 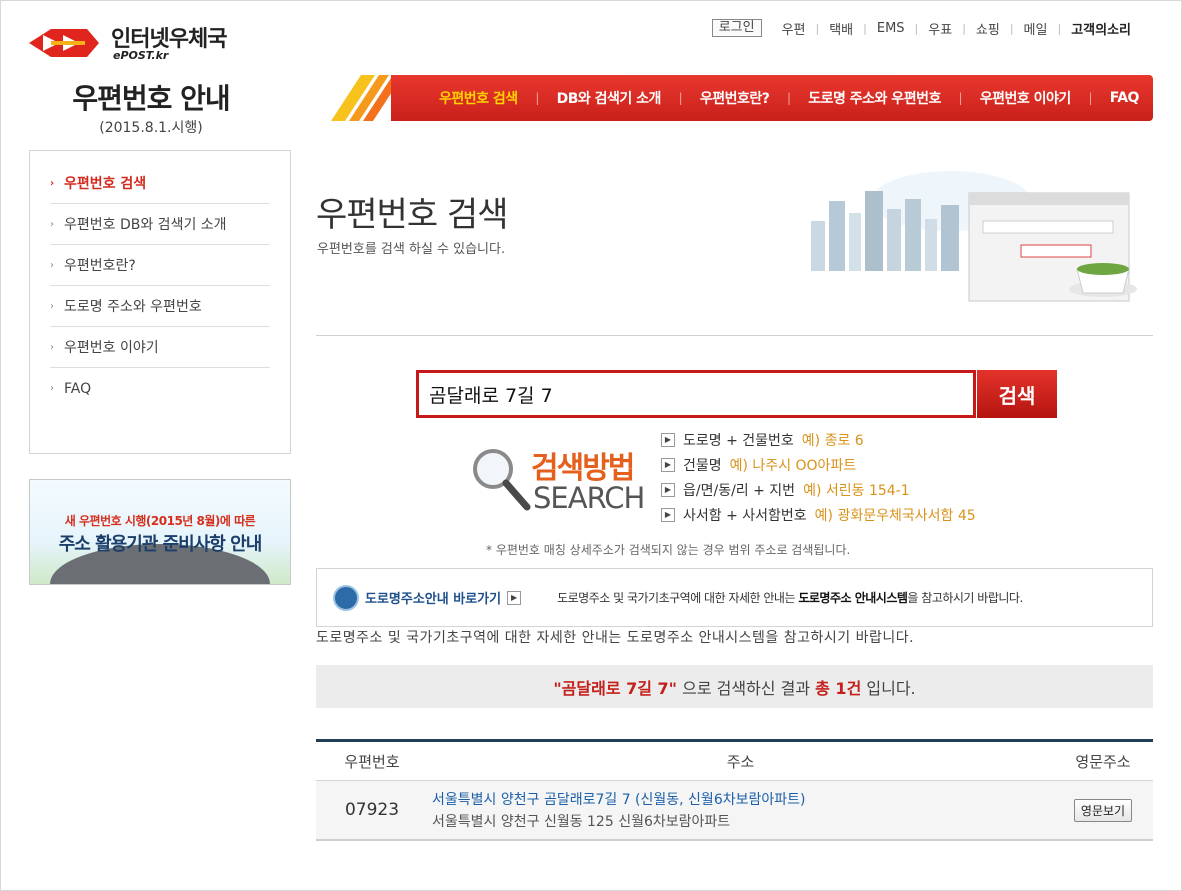 What do you see at coordinates (856, 490) in the screenshot?
I see `method-example: 예) 서린동 154-1` at bounding box center [856, 490].